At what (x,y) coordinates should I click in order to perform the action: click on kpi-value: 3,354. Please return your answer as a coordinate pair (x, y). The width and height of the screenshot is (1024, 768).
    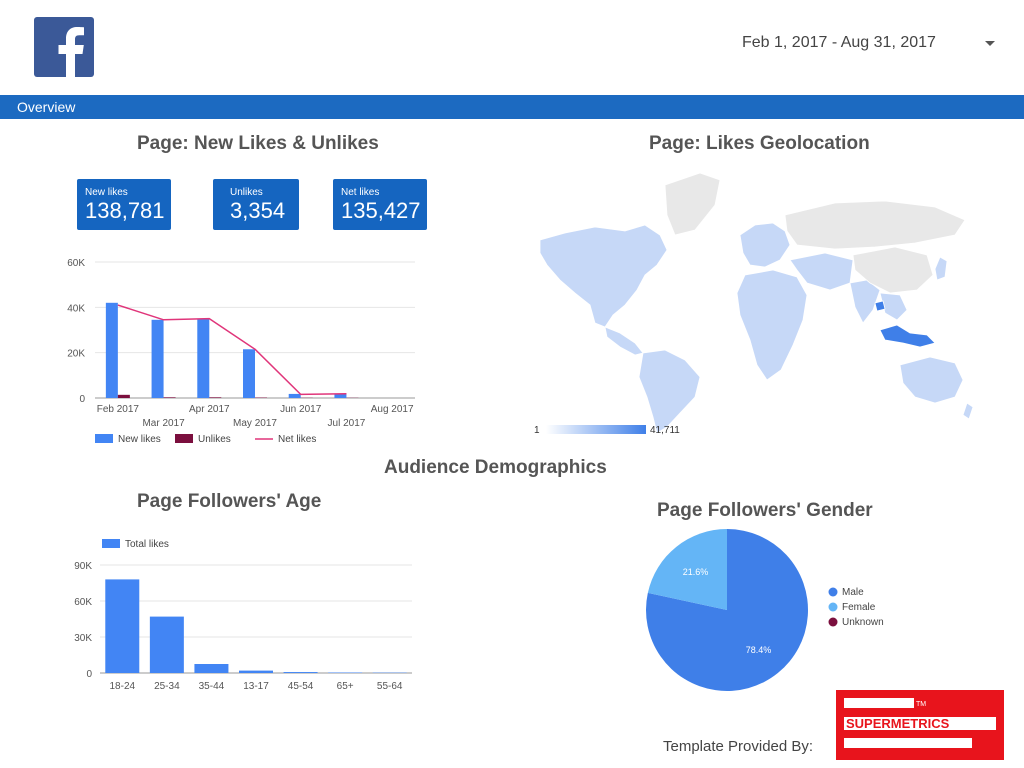
    Looking at the image, I should click on (258, 210).